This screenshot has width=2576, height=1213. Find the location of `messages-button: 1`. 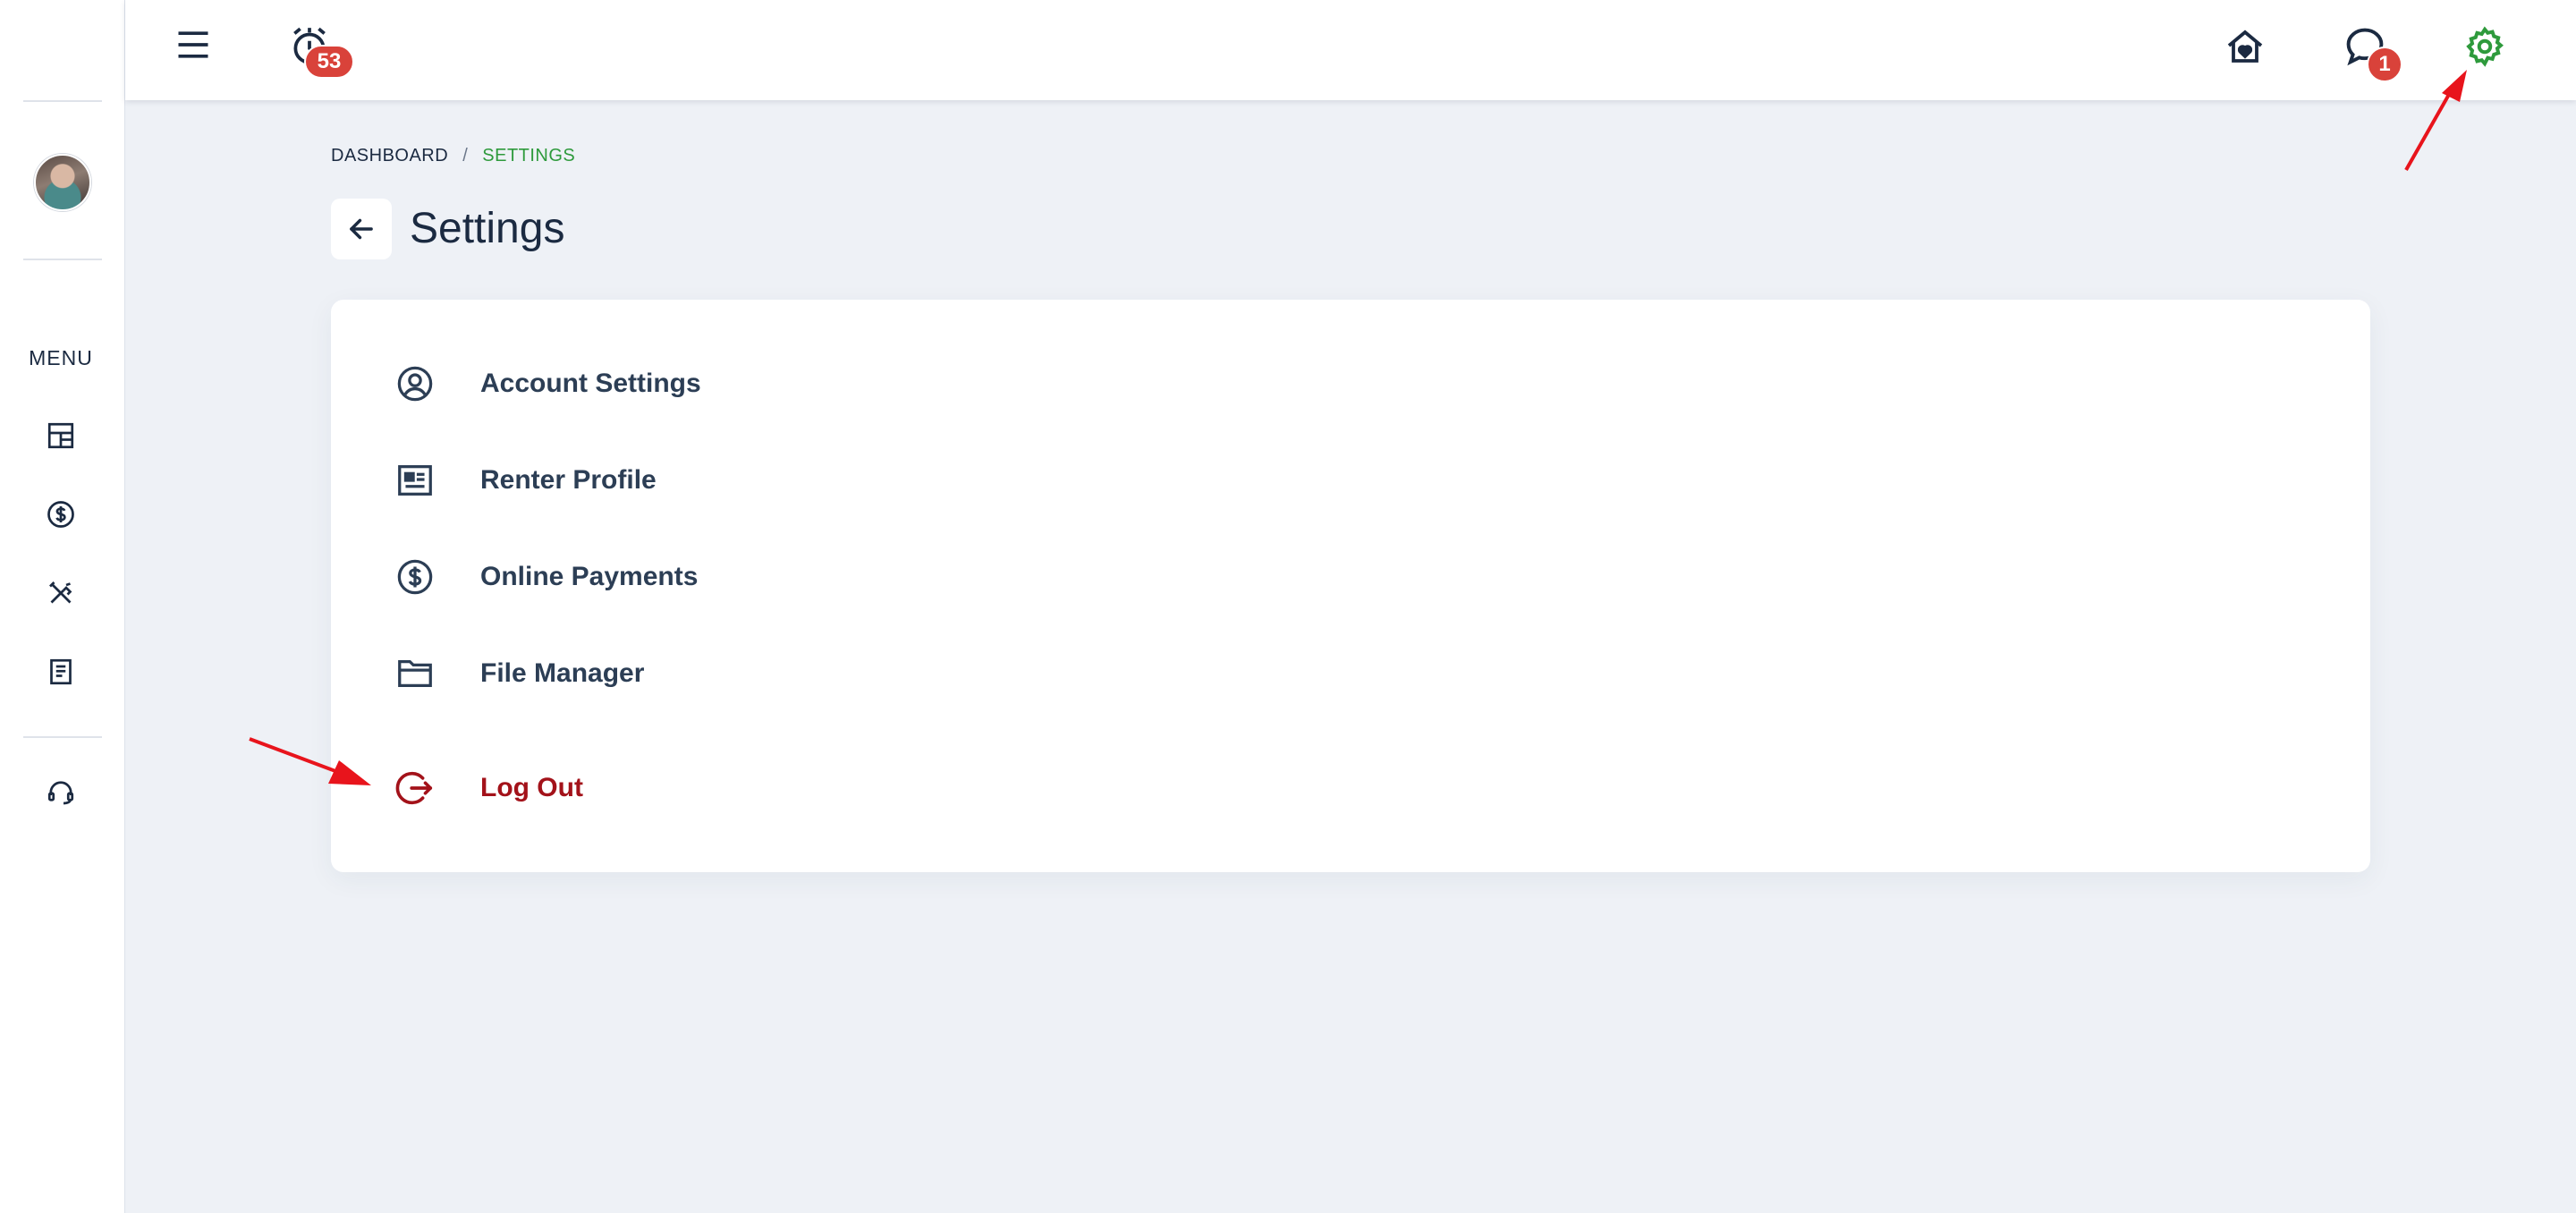

messages-button: 1 is located at coordinates (2370, 51).